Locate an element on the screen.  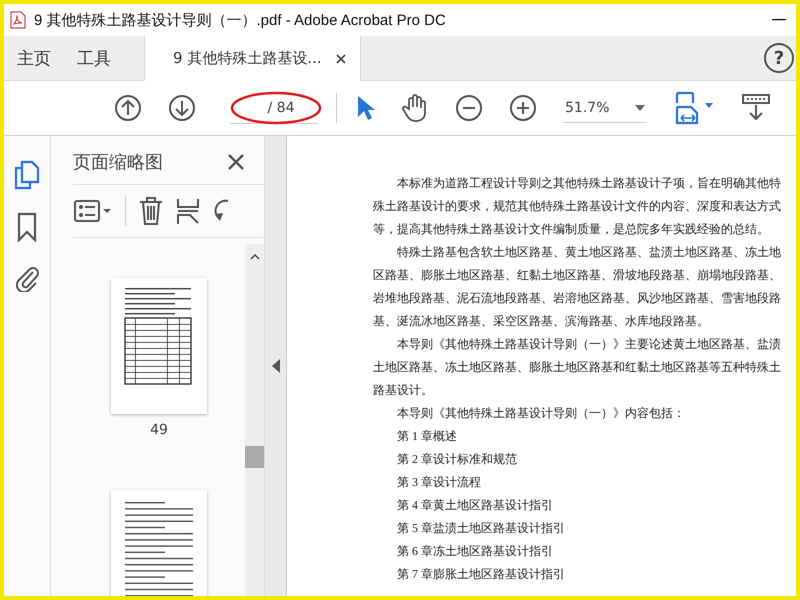
document-paragraph: 第 6 章冻土地区路基设计指引 is located at coordinates (475, 551).